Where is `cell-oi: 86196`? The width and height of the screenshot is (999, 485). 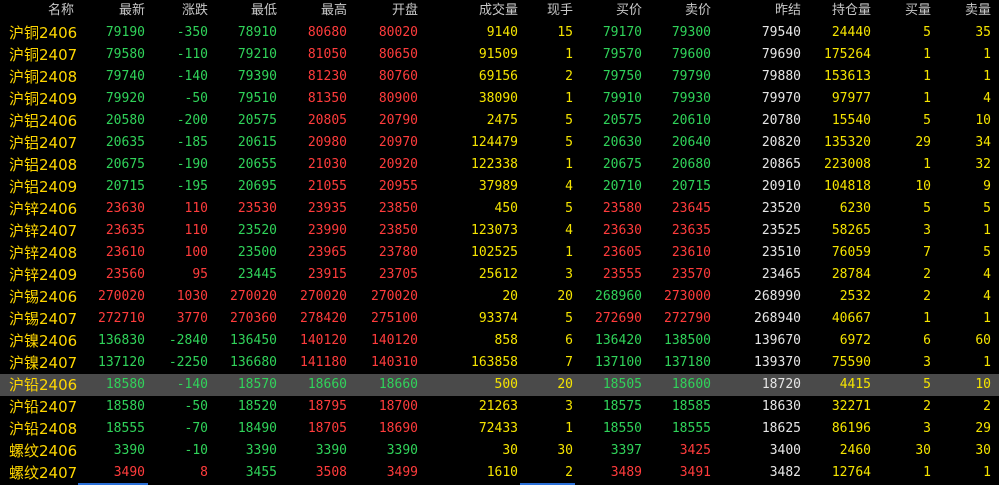 cell-oi: 86196 is located at coordinates (851, 428).